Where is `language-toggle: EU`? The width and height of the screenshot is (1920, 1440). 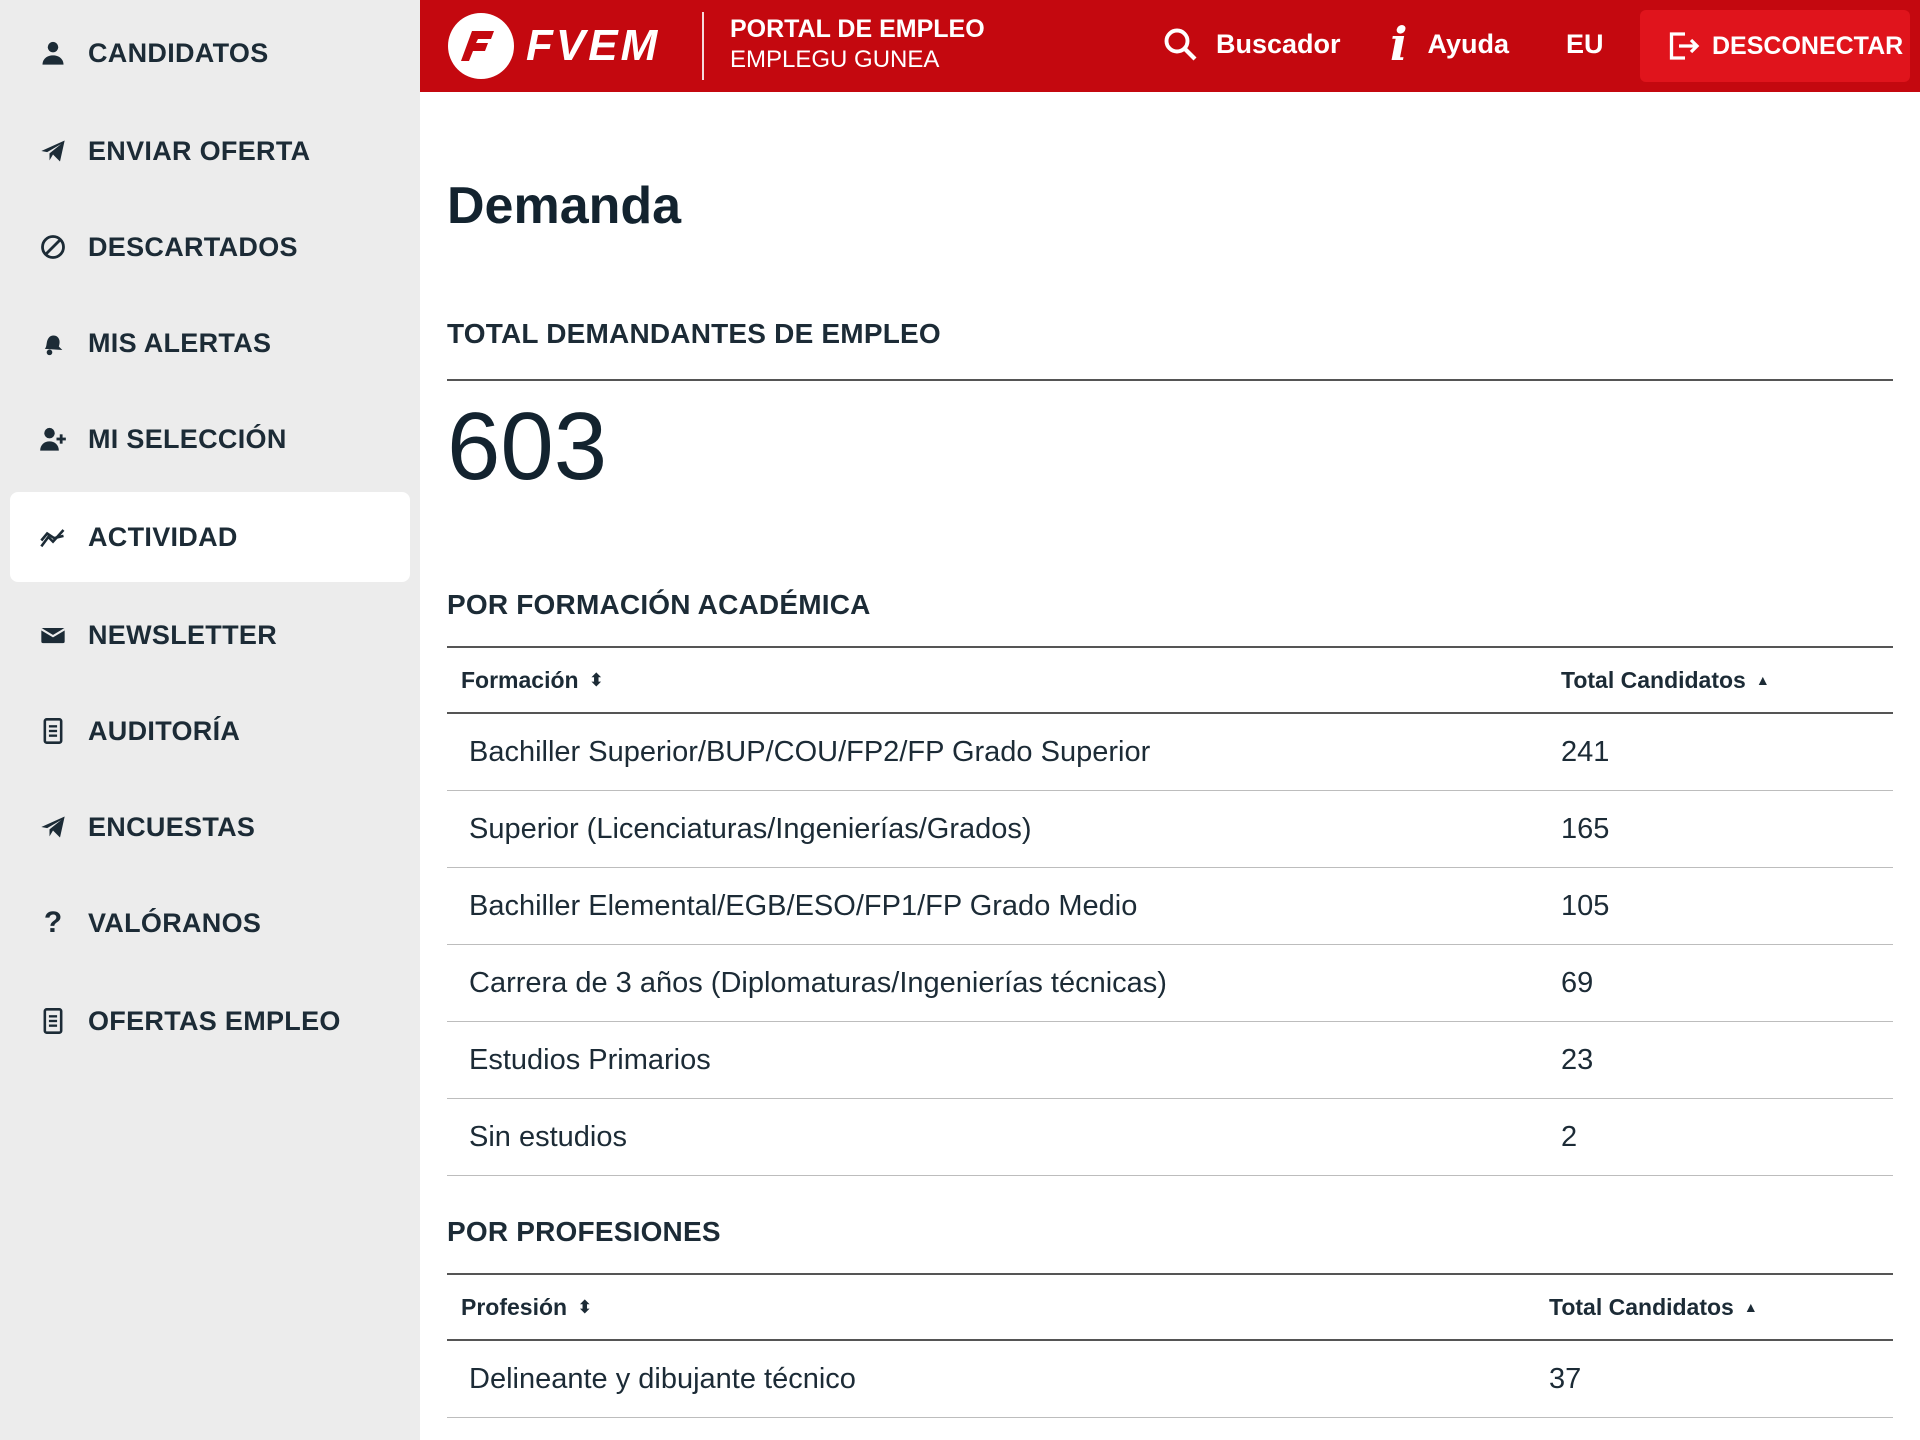 language-toggle: EU is located at coordinates (1585, 44).